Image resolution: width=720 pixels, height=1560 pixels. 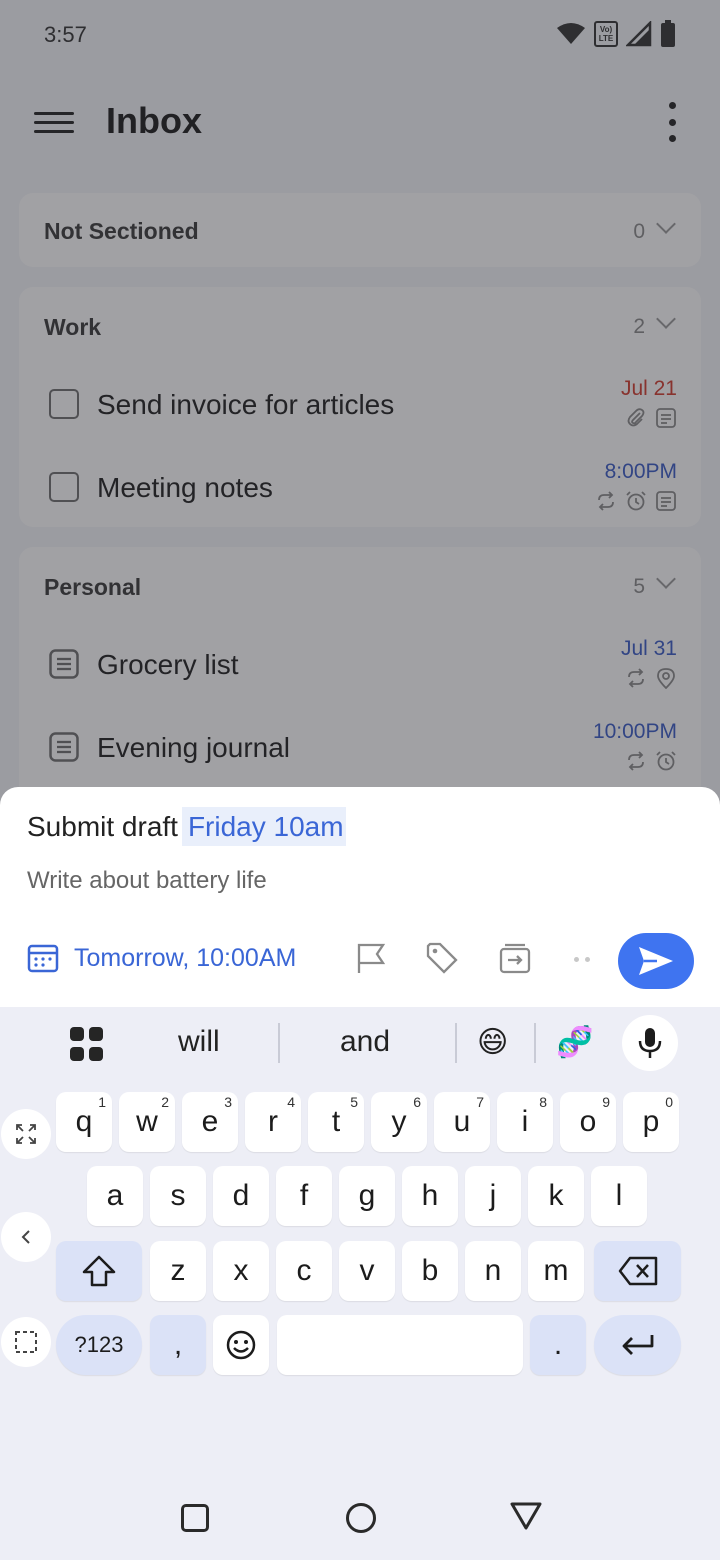 I want to click on microphone-icon, so click(x=650, y=1043).